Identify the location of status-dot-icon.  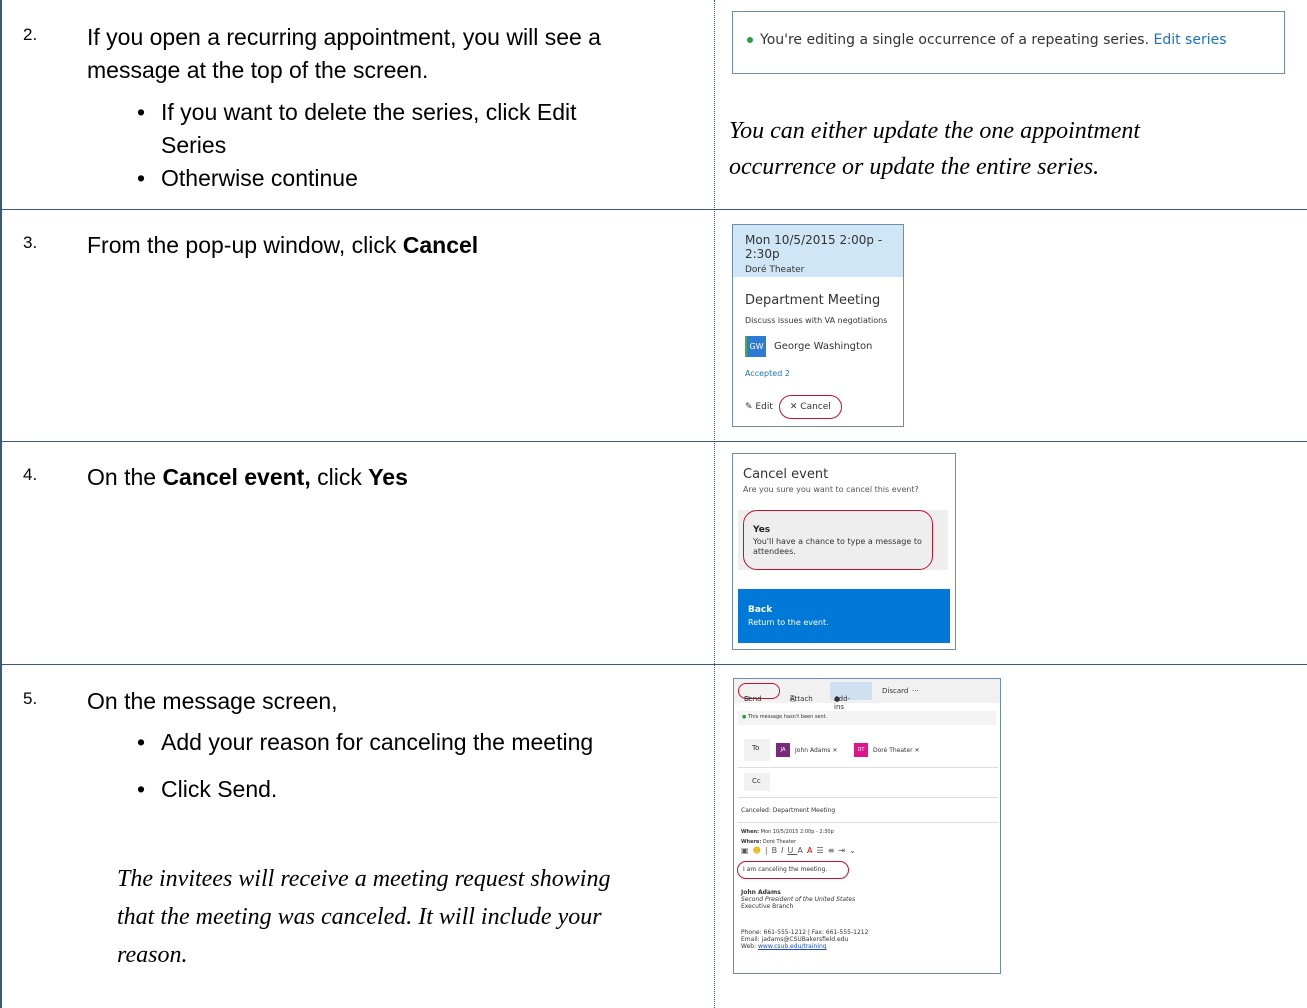
(750, 40).